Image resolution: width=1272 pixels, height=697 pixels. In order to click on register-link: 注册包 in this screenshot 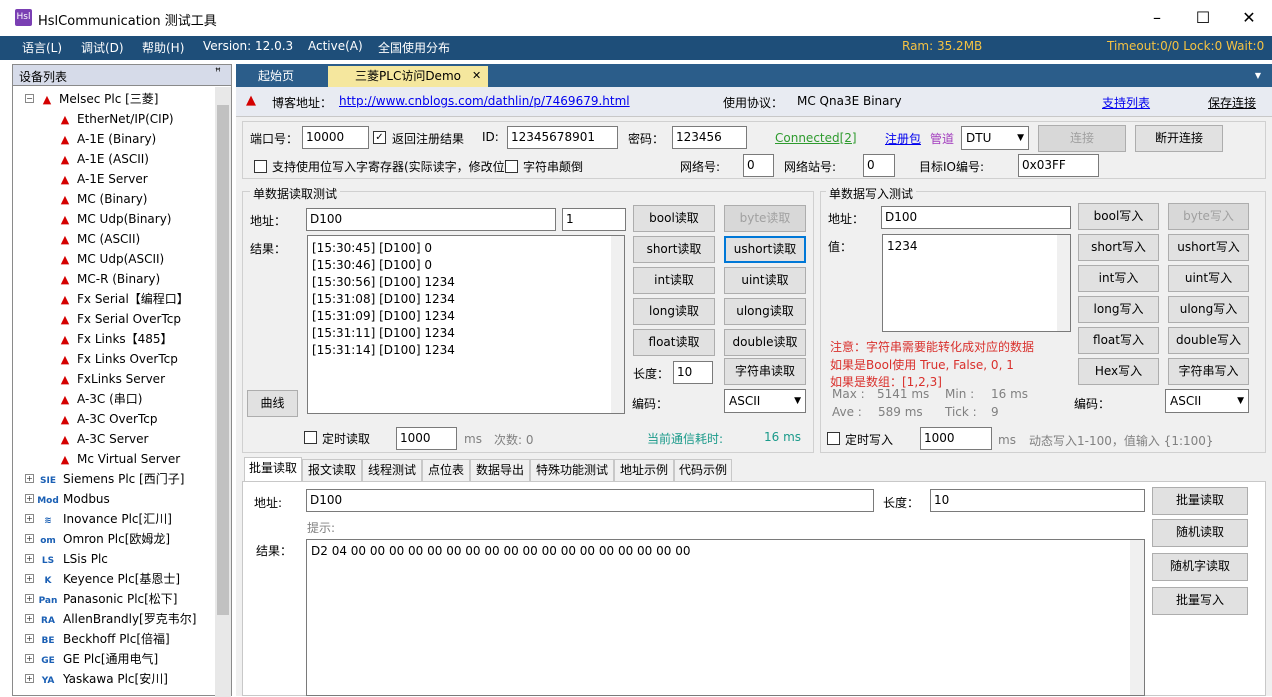, I will do `click(903, 138)`.